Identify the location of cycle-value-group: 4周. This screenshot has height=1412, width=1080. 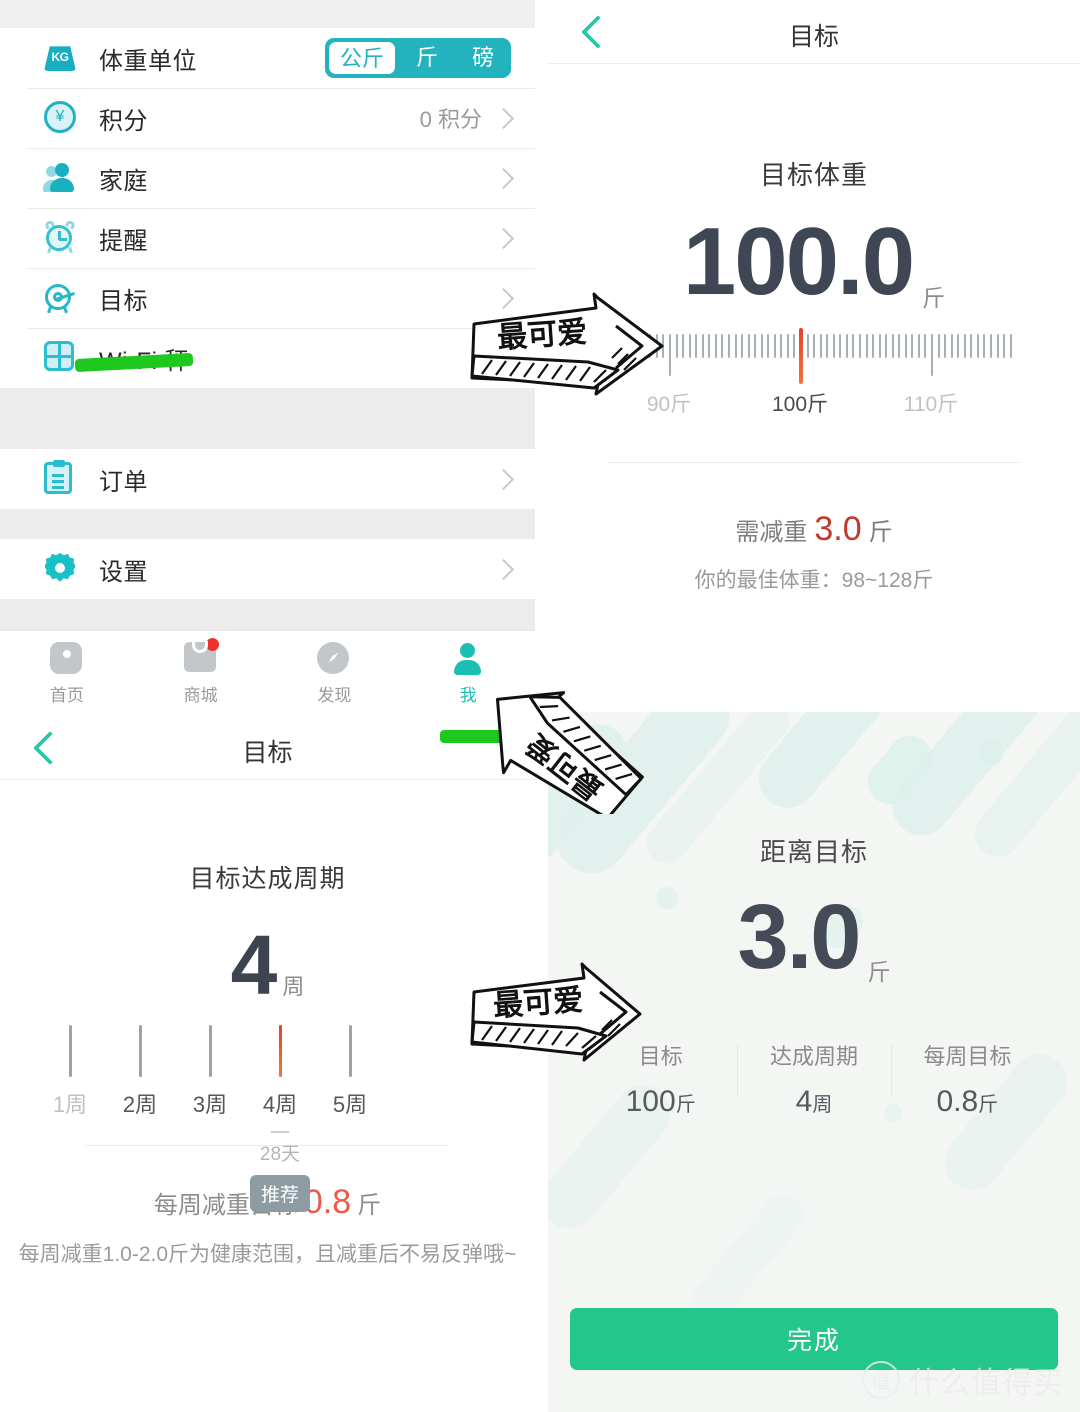
(267, 965).